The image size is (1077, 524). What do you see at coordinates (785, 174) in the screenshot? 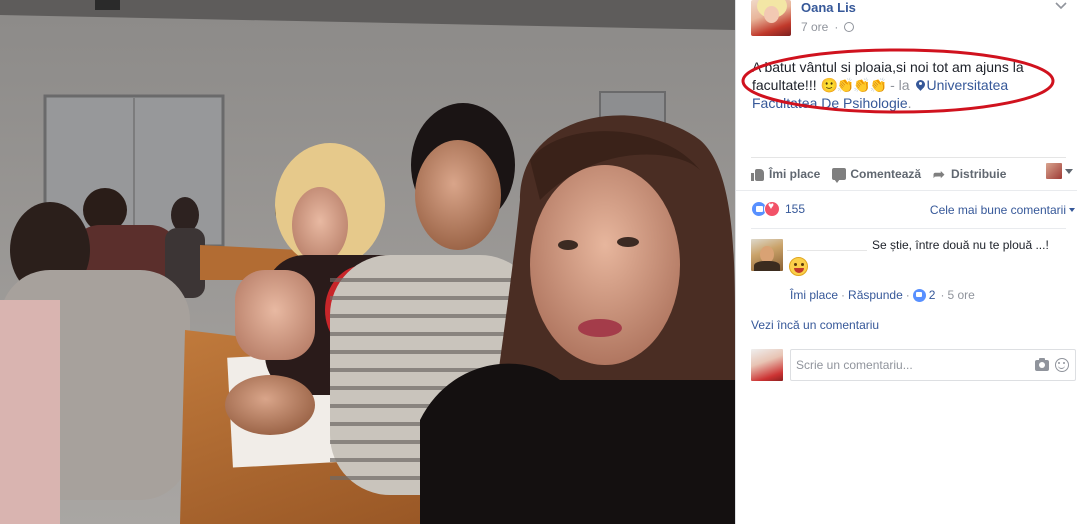
I see `like-button: Îmi place` at bounding box center [785, 174].